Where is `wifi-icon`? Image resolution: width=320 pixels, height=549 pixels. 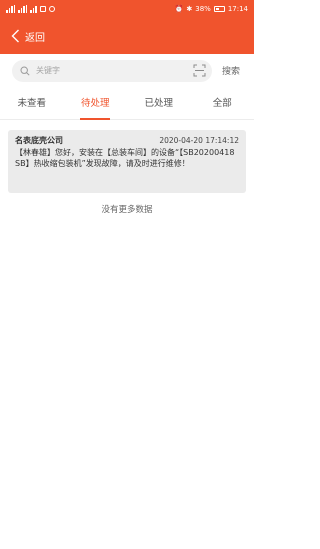
wifi-icon is located at coordinates (33, 9).